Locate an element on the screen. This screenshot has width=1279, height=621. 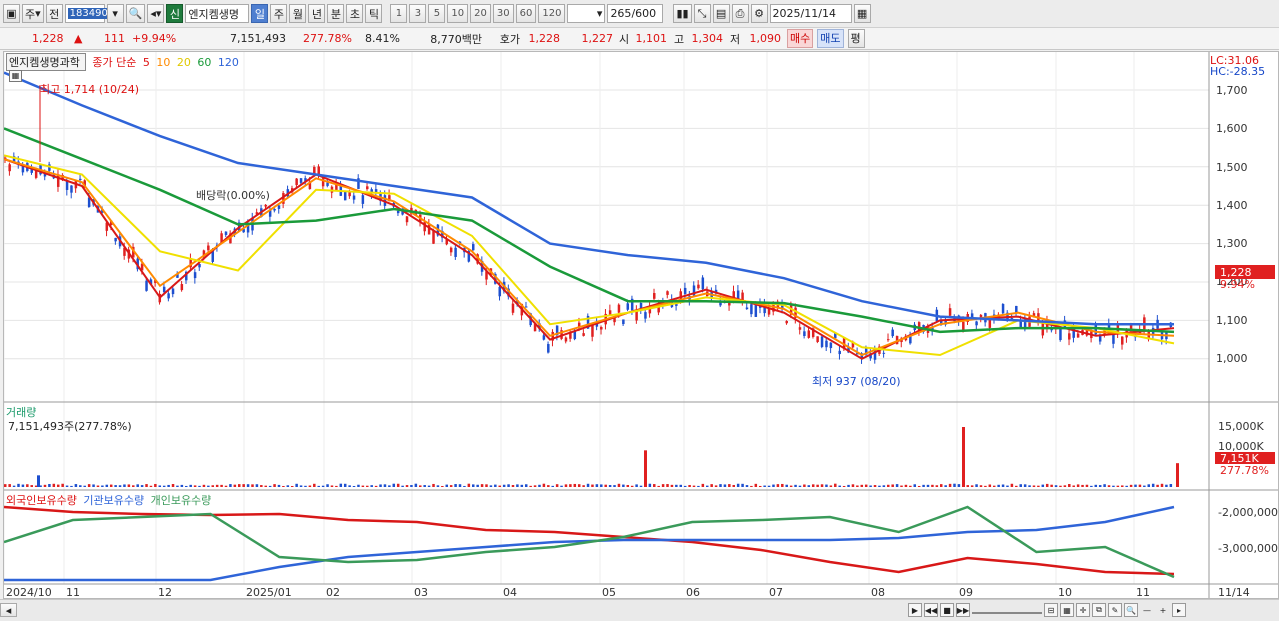
interval-3: 3 is located at coordinates (418, 13).